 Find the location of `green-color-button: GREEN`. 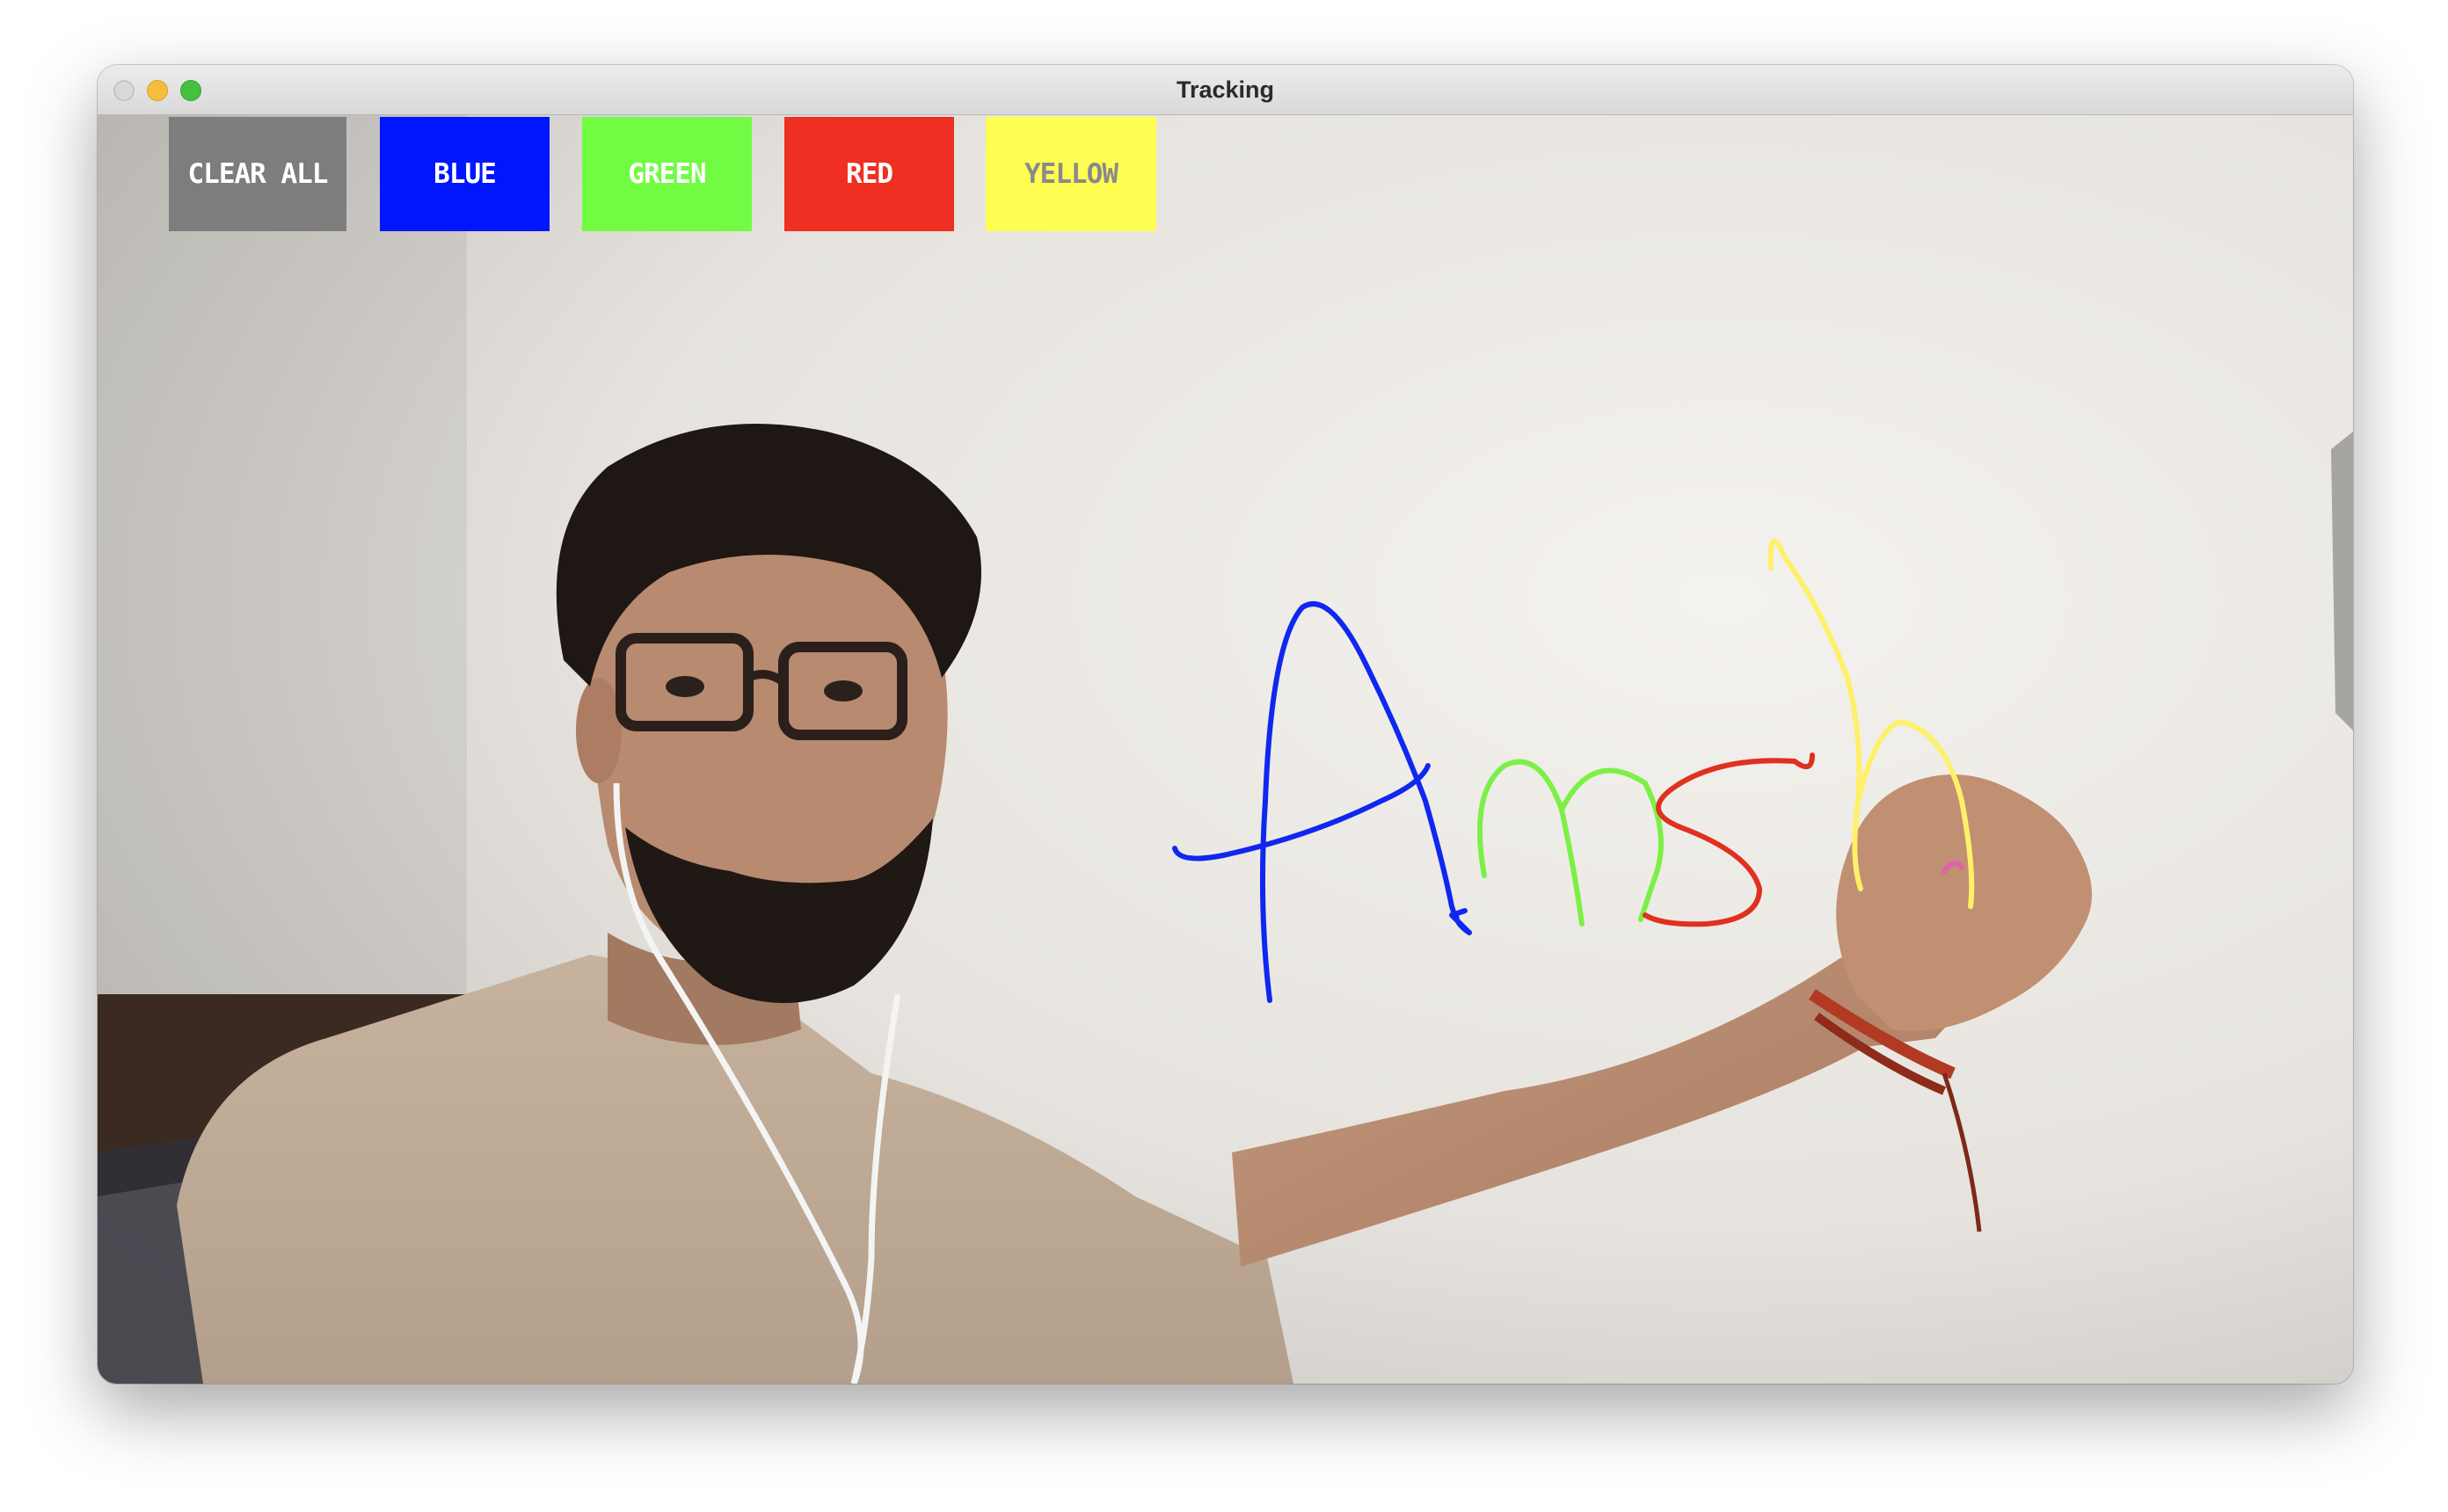

green-color-button: GREEN is located at coordinates (667, 174).